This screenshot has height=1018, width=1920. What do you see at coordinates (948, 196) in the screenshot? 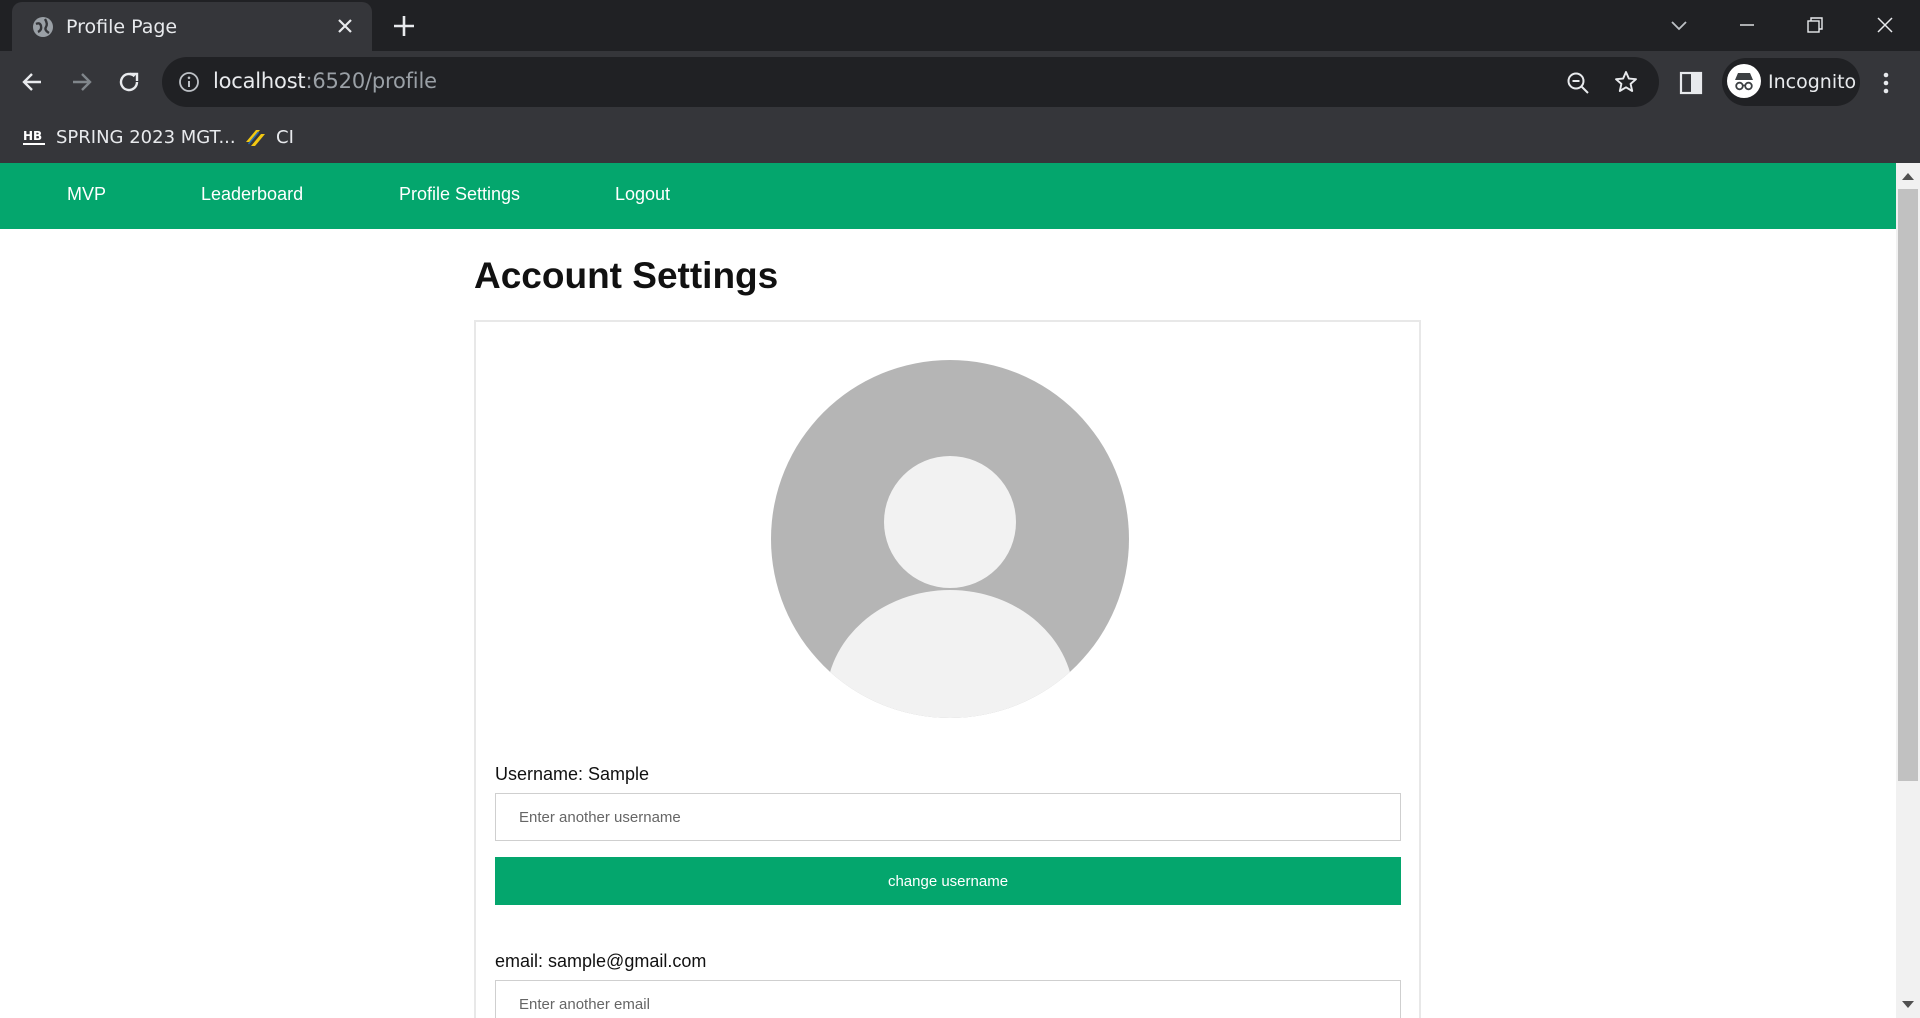
I see `top-navbar: MVP Leaderboard Profile Settings Logout` at bounding box center [948, 196].